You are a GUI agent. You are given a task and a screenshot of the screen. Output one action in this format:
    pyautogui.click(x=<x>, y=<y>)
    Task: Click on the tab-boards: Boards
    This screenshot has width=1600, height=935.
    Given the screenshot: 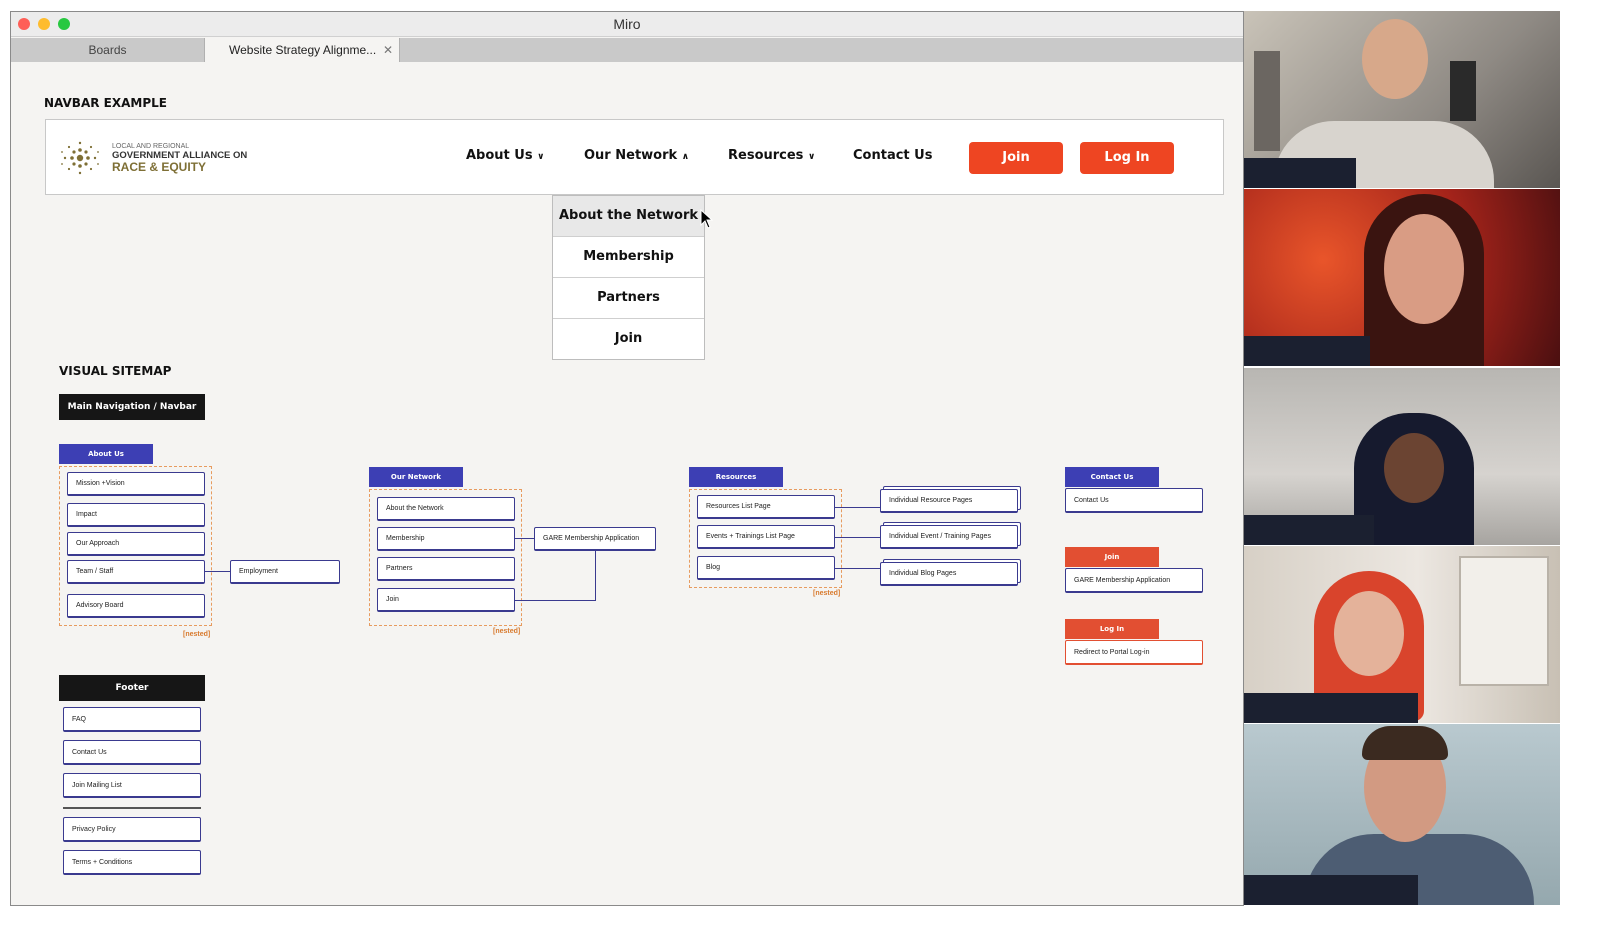 What is the action you would take?
    pyautogui.click(x=108, y=50)
    